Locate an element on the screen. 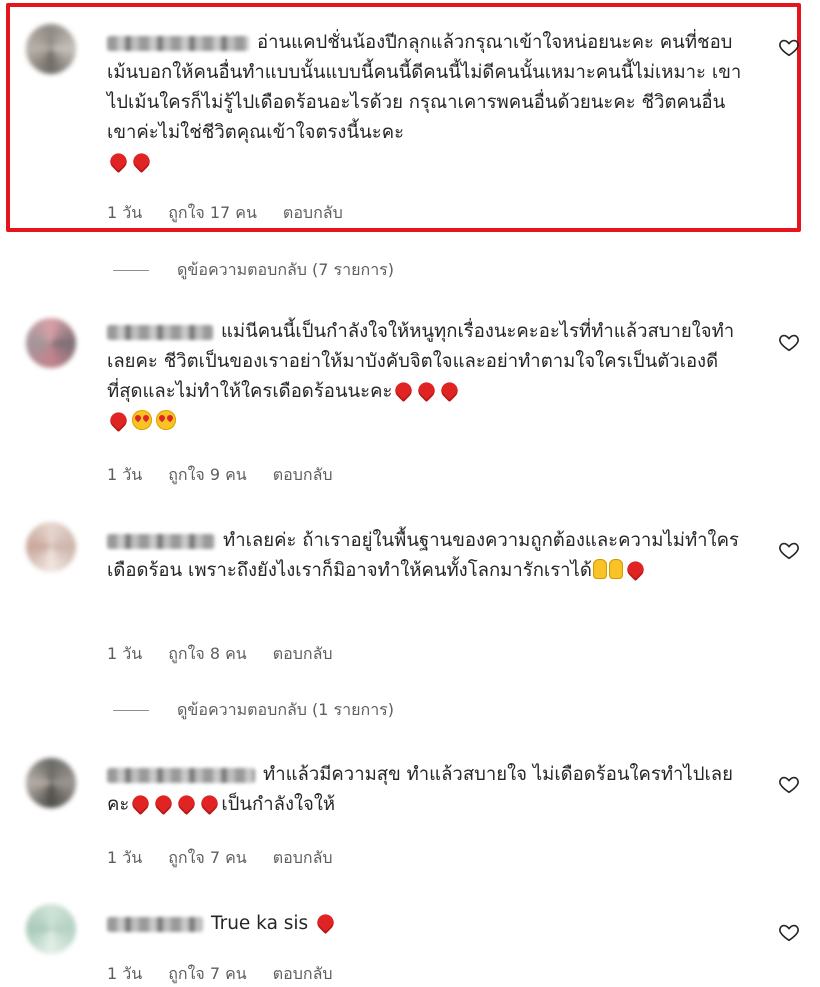 The image size is (820, 987). comment-text: True ka sis is located at coordinates (260, 923).